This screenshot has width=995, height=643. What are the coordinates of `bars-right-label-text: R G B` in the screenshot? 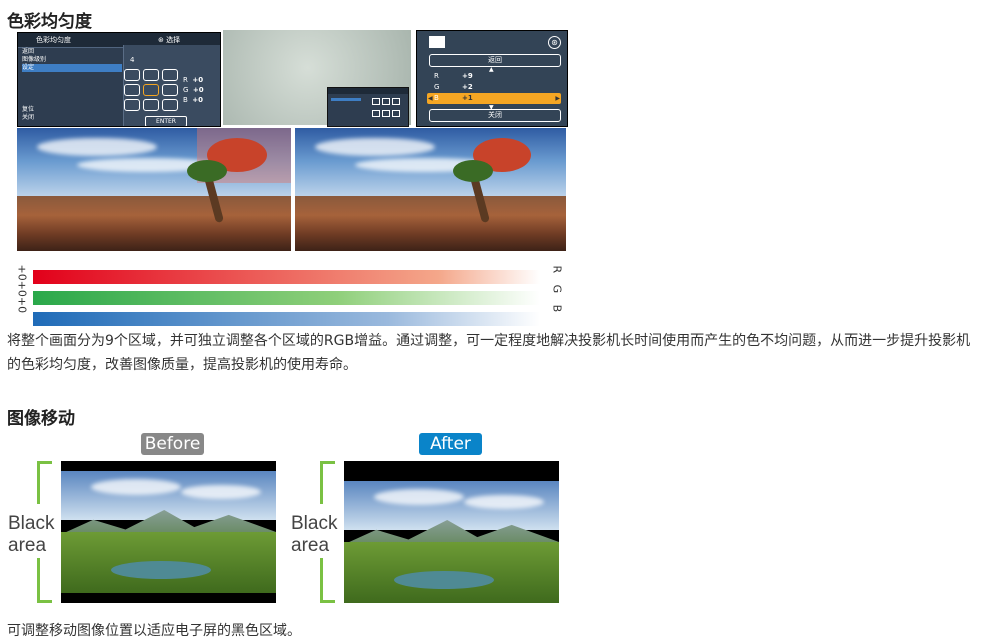 It's located at (557, 291).